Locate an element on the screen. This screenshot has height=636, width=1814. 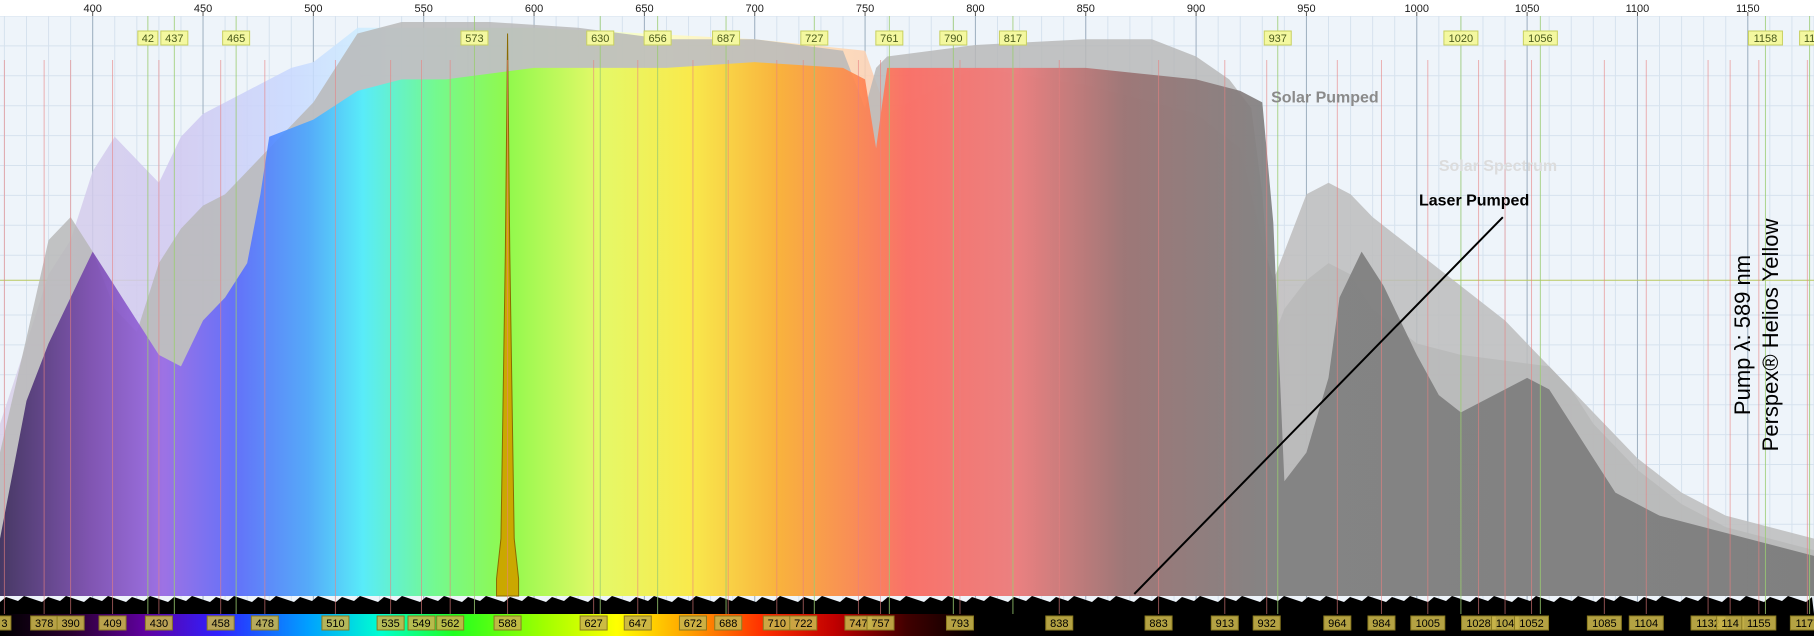
bottom-peak-label: 1104 is located at coordinates (1646, 624).